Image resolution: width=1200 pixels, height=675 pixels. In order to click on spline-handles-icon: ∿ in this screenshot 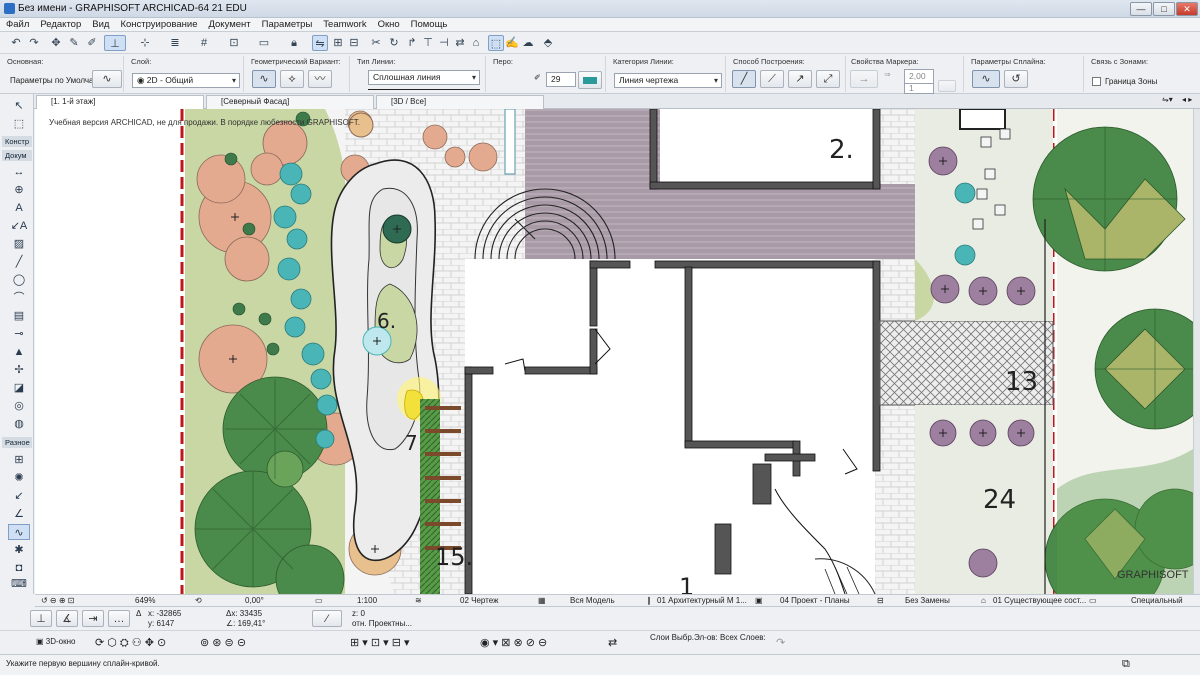, I will do `click(986, 79)`.